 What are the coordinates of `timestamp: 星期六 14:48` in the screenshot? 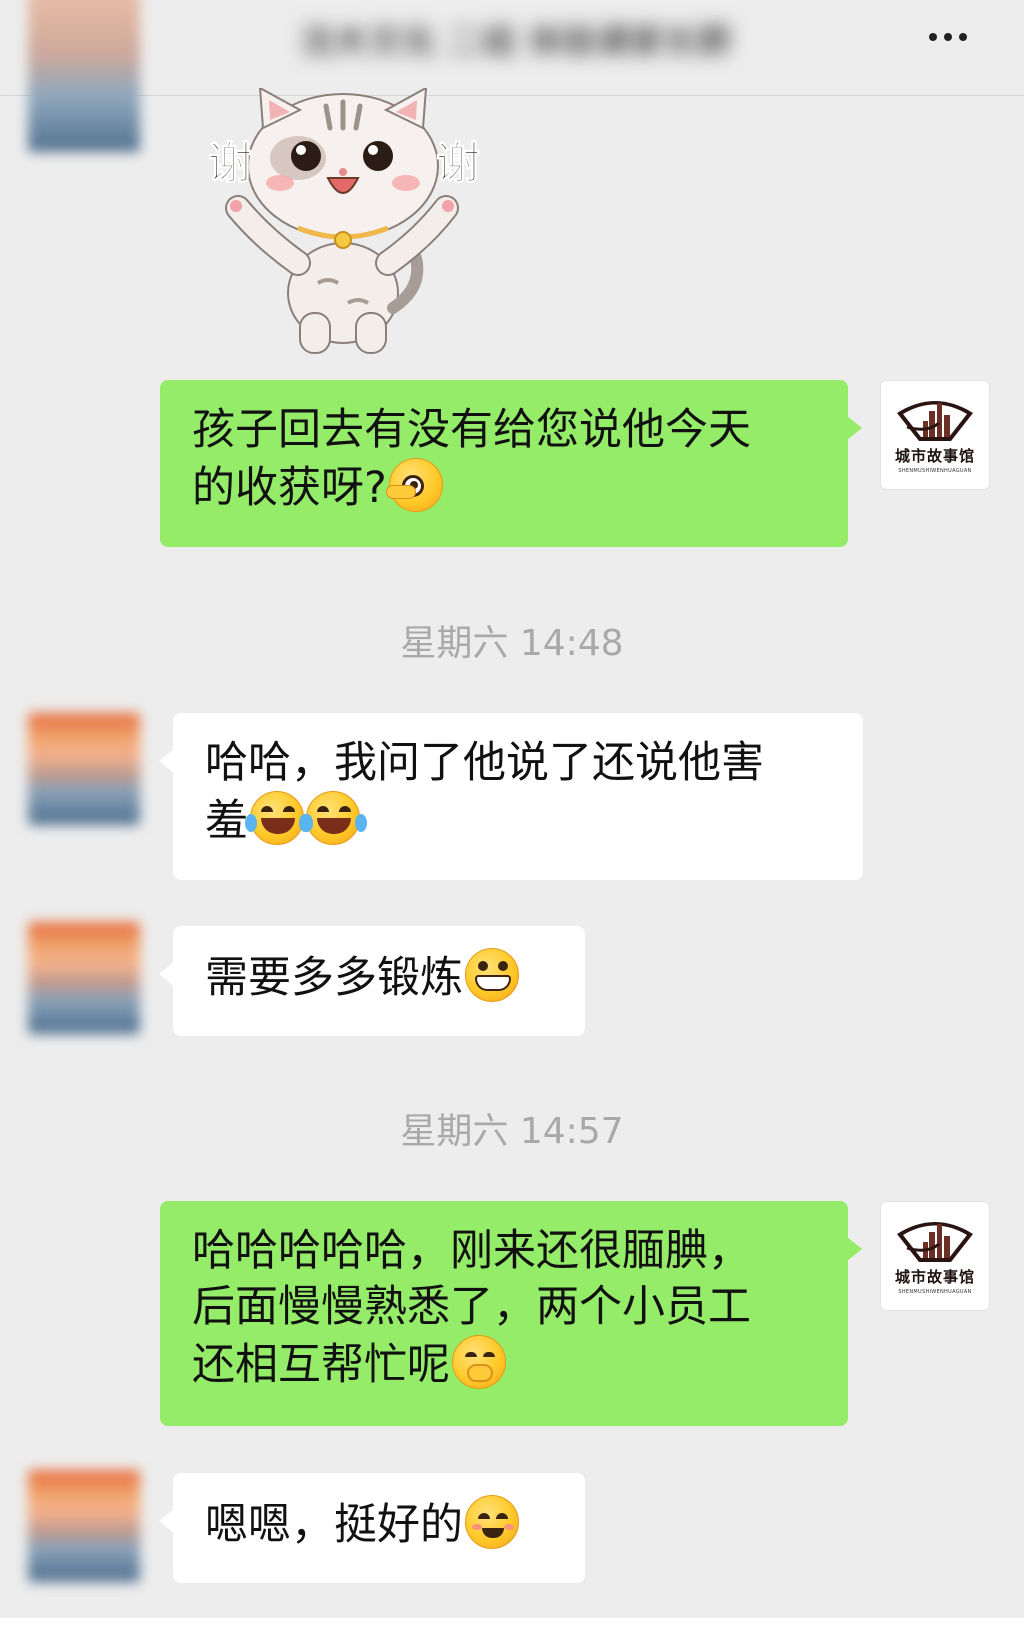 It's located at (512, 643).